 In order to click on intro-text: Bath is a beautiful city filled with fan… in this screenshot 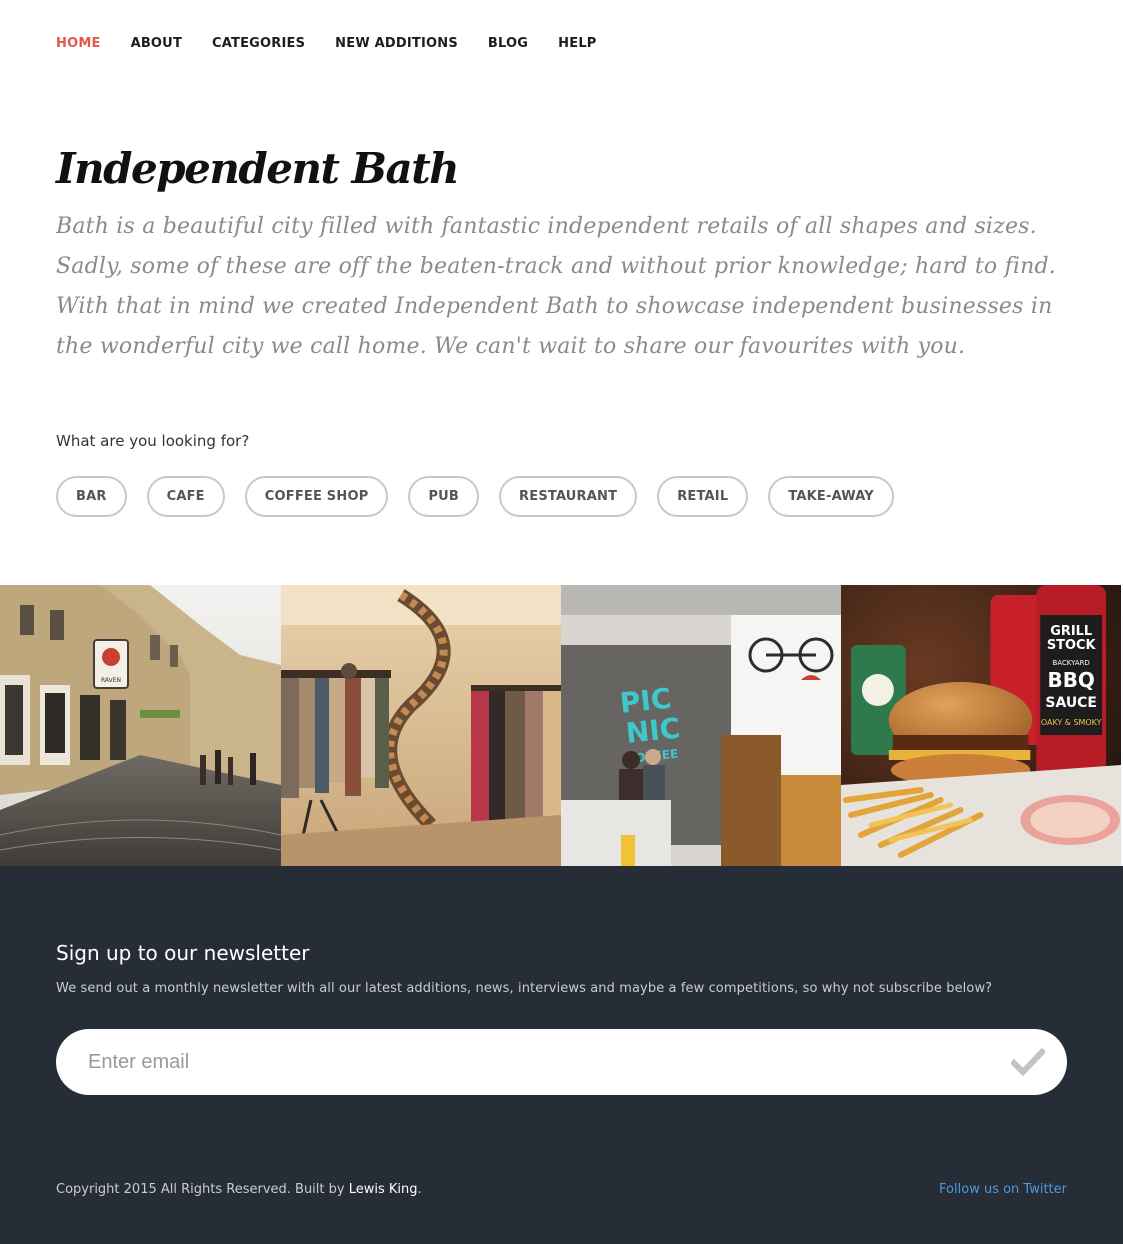, I will do `click(556, 286)`.